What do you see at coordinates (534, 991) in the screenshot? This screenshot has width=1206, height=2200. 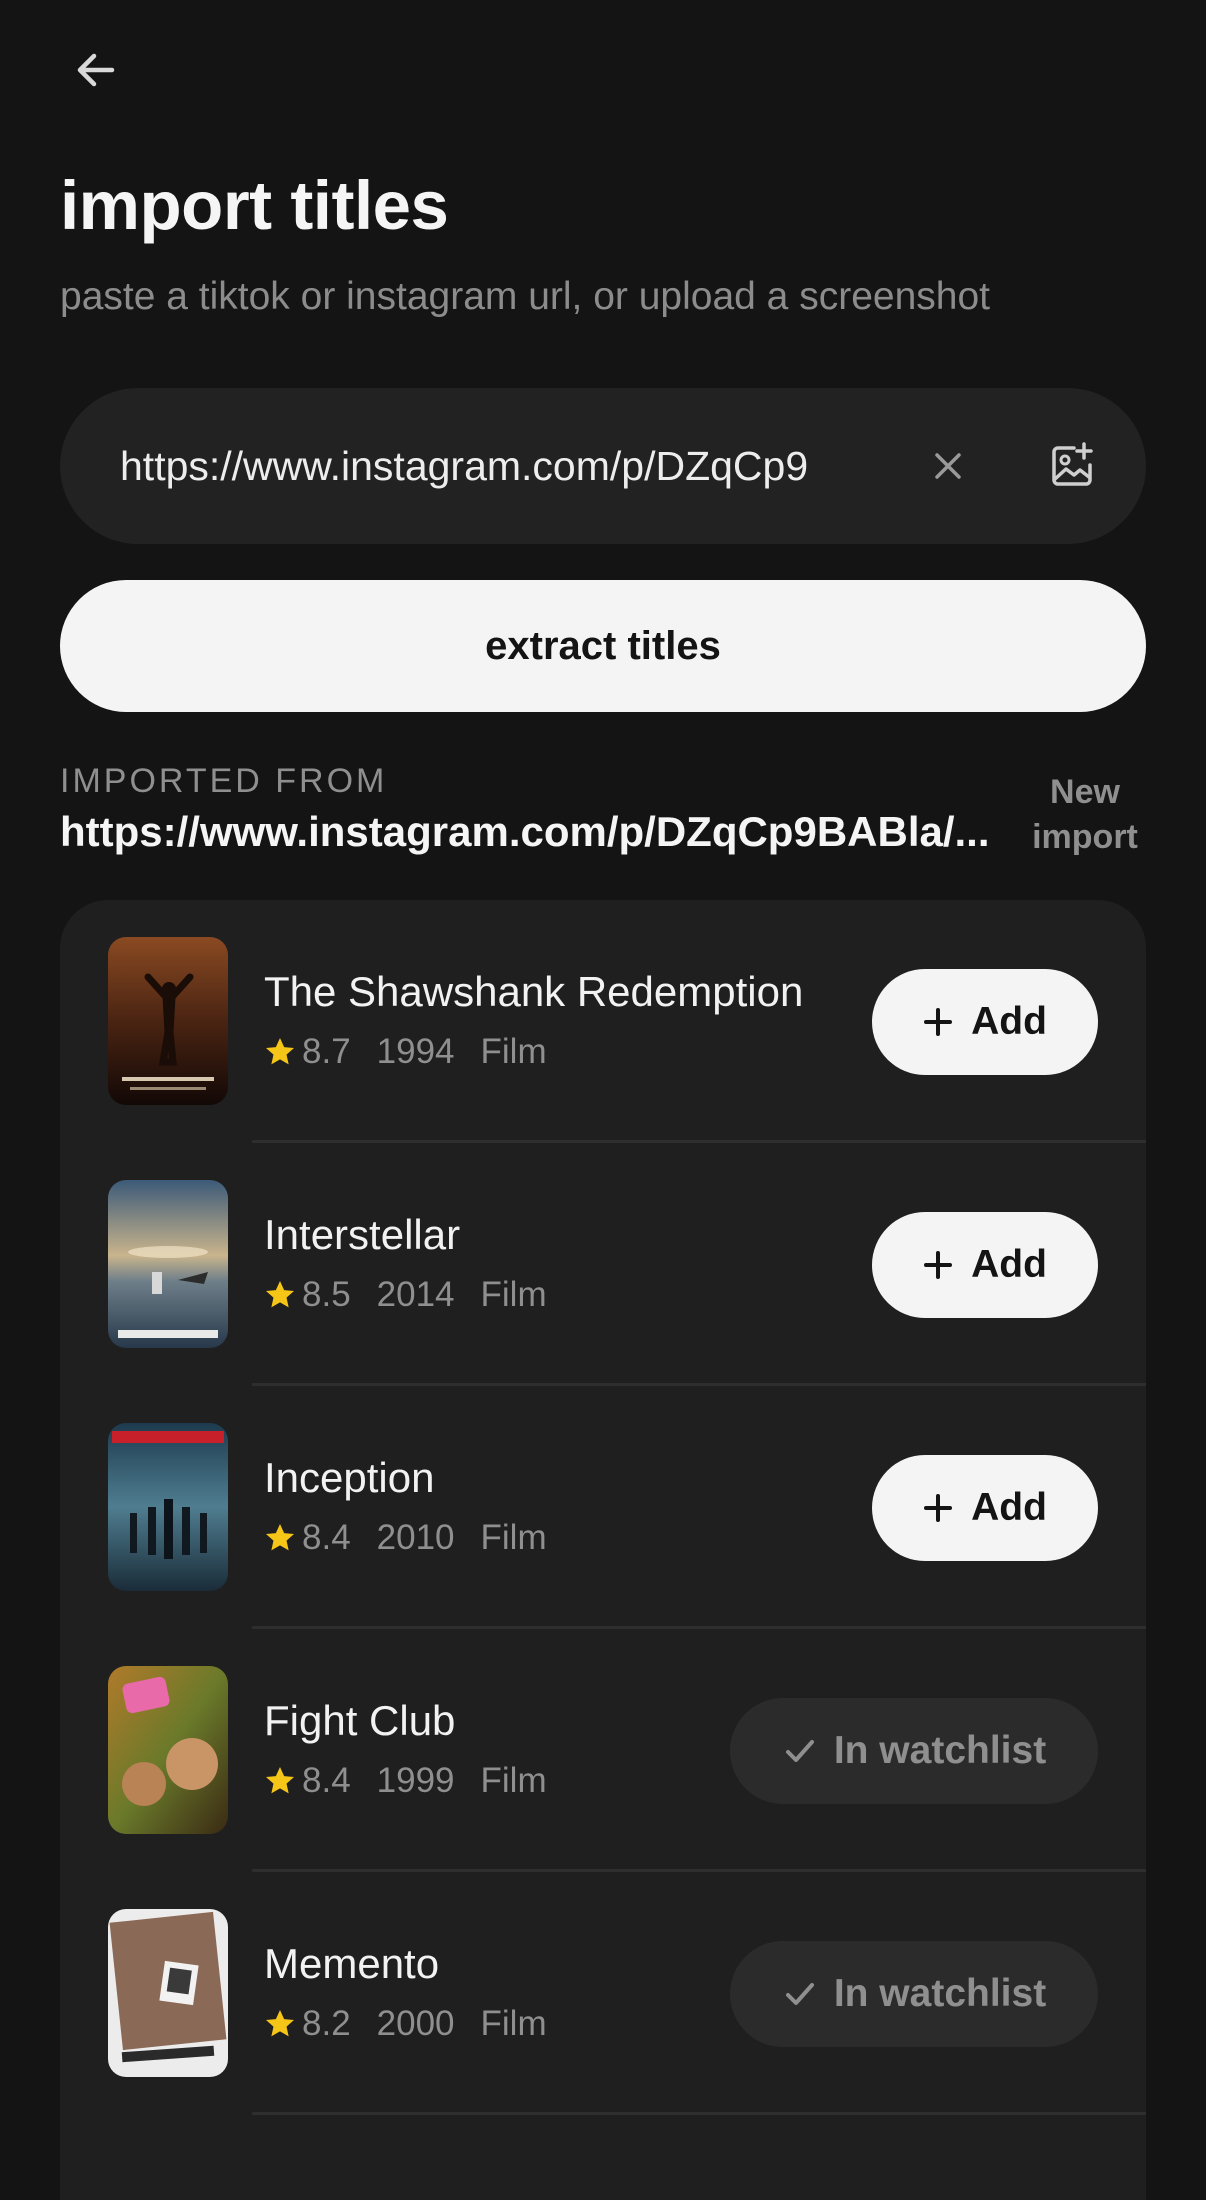 I see `title-name: The Shawshank Redemption` at bounding box center [534, 991].